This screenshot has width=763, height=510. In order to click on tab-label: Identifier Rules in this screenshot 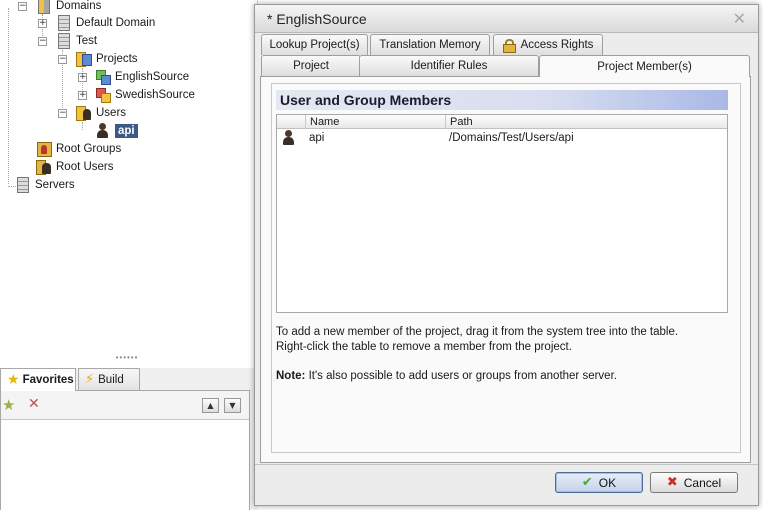, I will do `click(449, 66)`.